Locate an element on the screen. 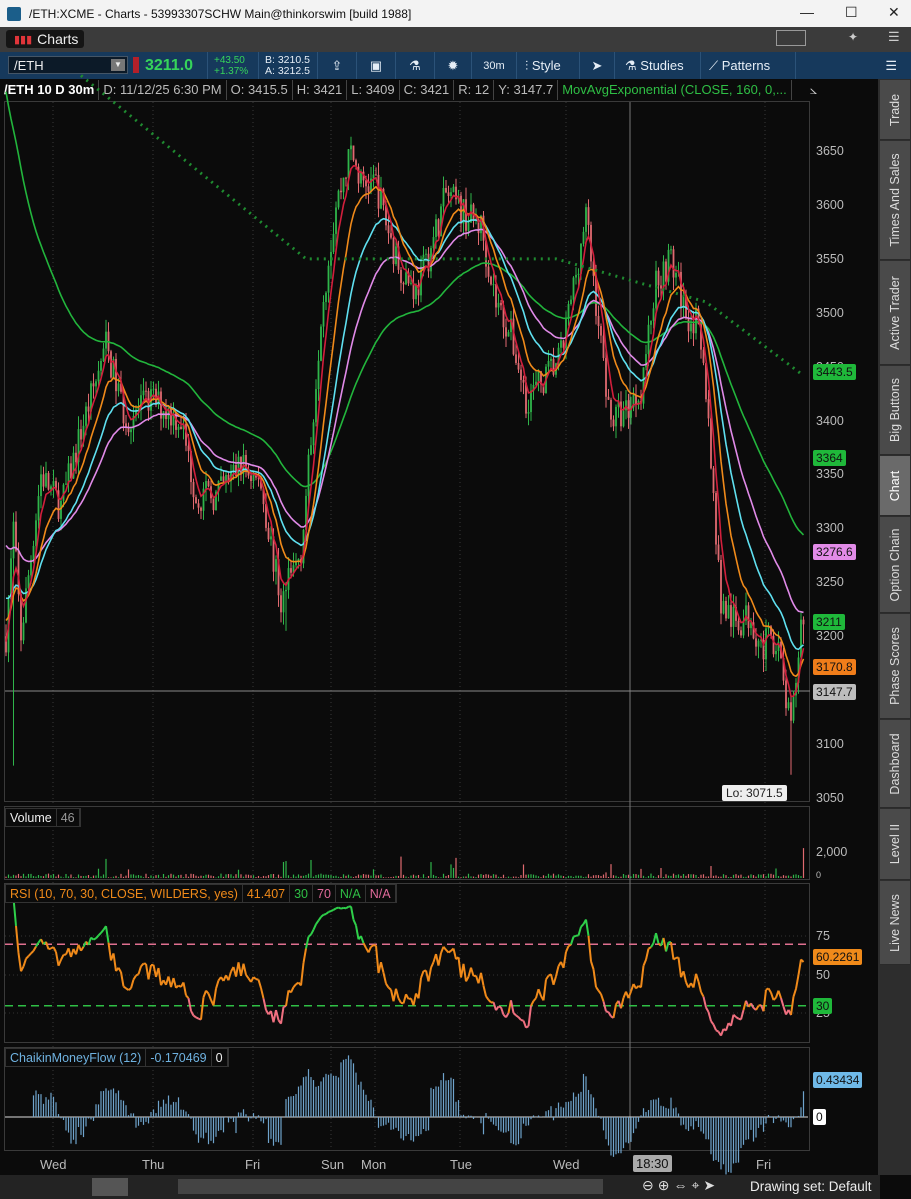 Image resolution: width=911 pixels, height=1199 pixels. zoom-out-icon: ⊖ is located at coordinates (650, 1185).